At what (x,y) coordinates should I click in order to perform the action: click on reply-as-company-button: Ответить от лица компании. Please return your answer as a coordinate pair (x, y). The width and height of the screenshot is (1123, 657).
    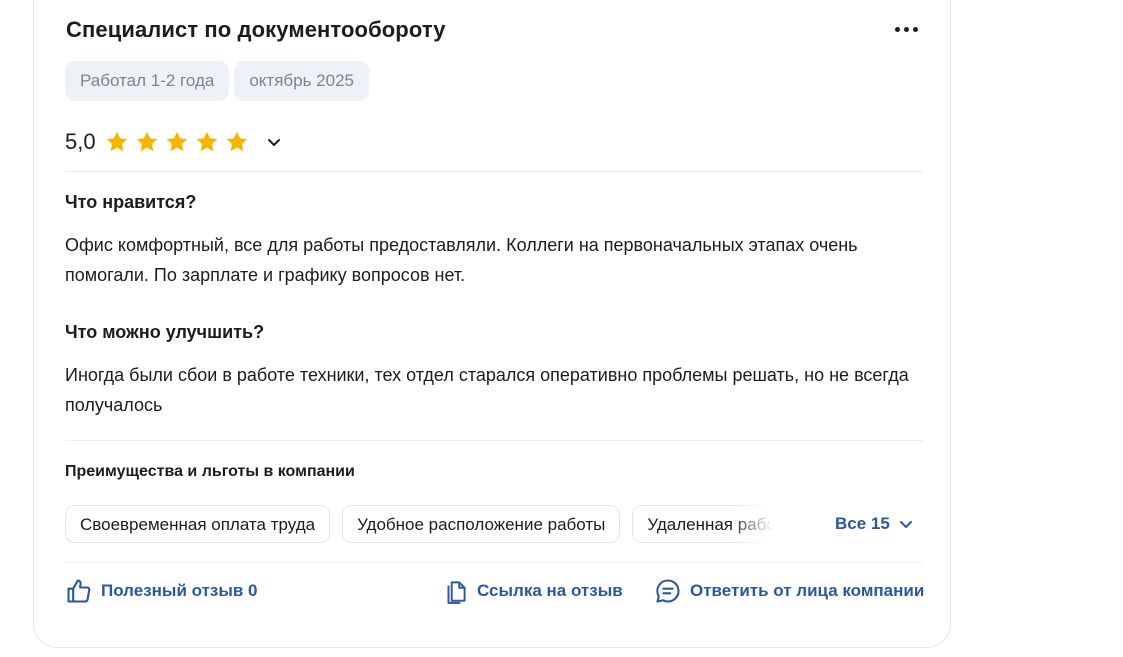
    Looking at the image, I should click on (789, 591).